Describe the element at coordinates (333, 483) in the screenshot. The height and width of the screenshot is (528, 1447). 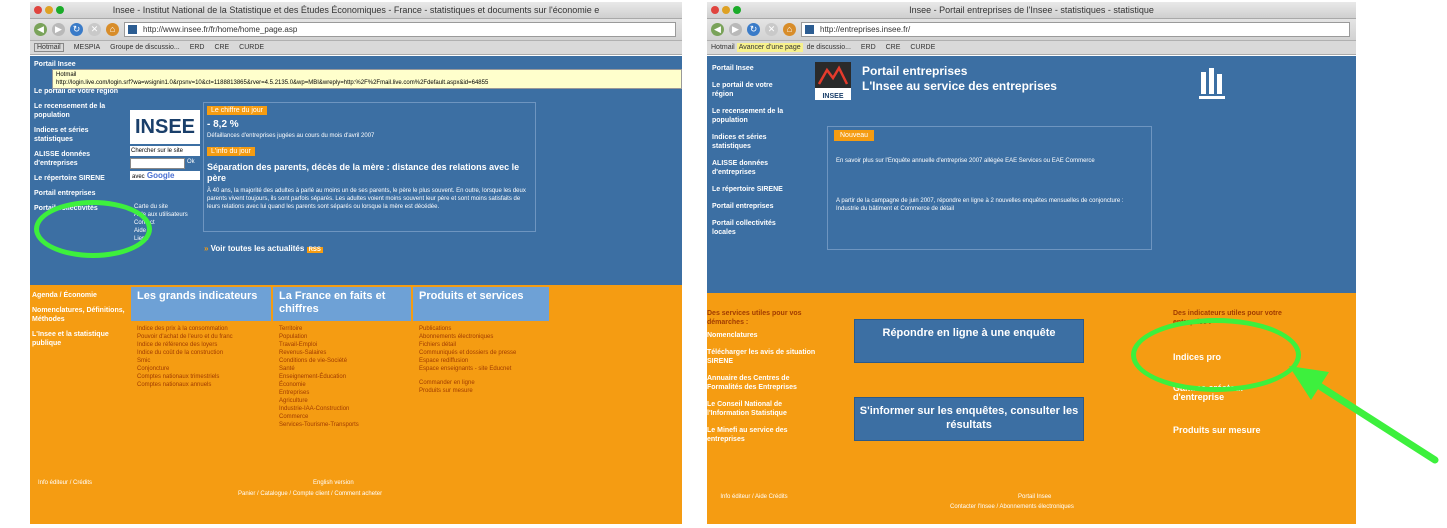
I see `footer-english-link: English version` at that location.